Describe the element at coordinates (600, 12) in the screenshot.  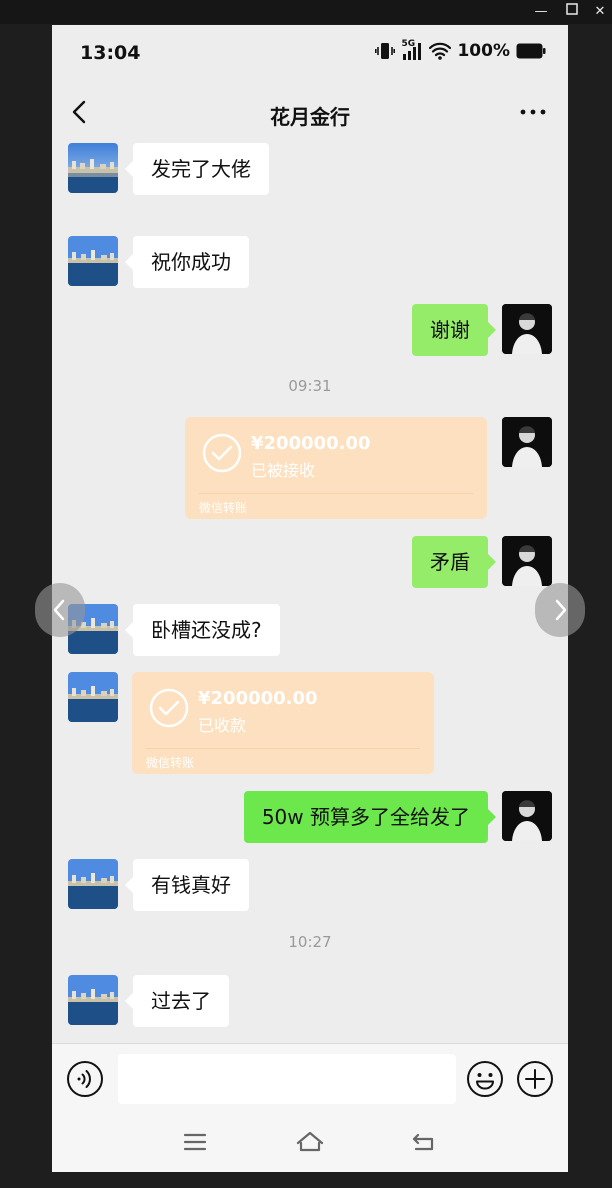
I see `close-icon: ✕` at that location.